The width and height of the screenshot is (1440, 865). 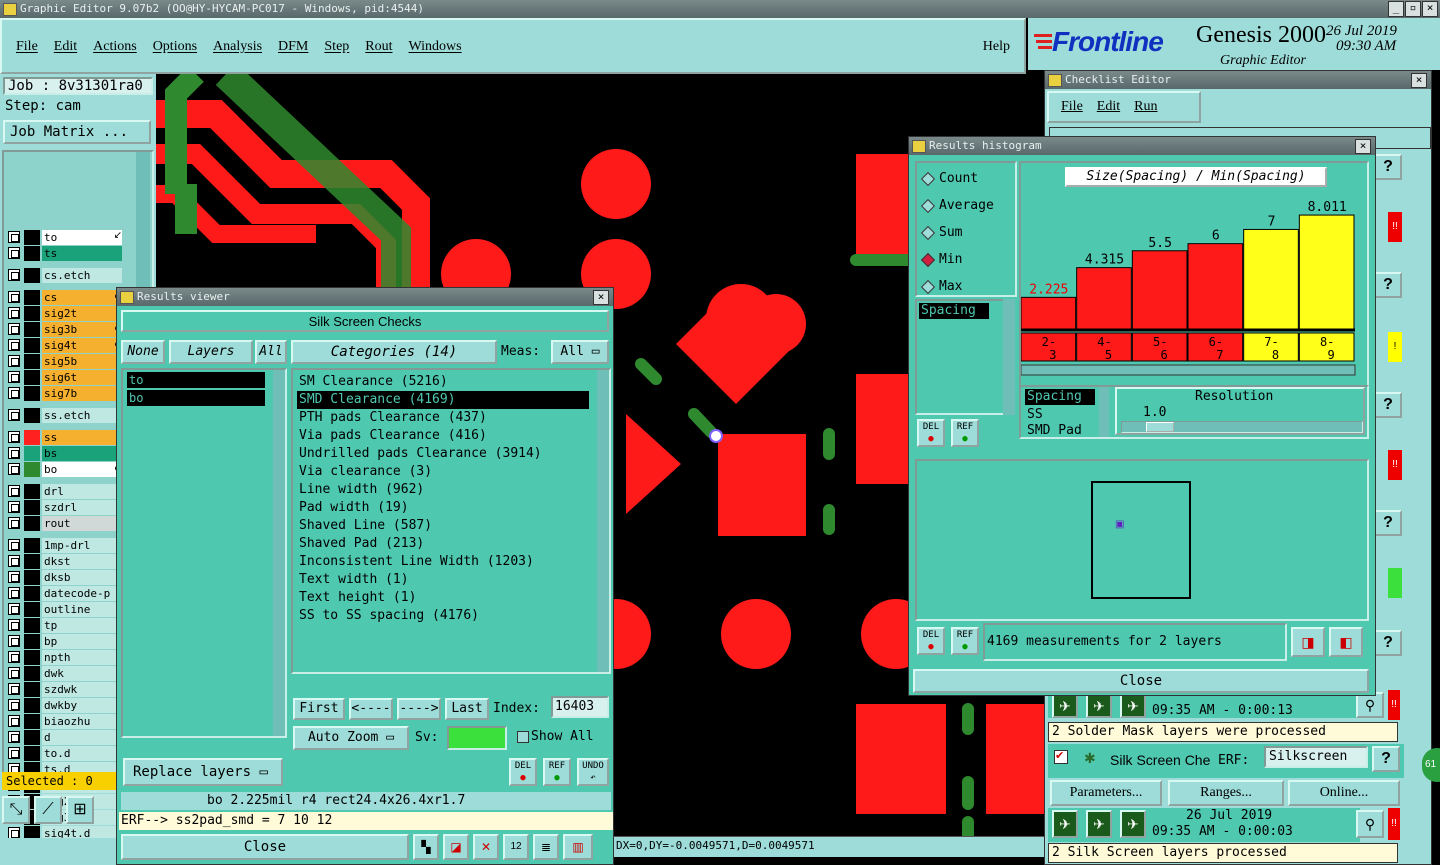 I want to click on layer-row: 1mp-drl, so click(x=66, y=545).